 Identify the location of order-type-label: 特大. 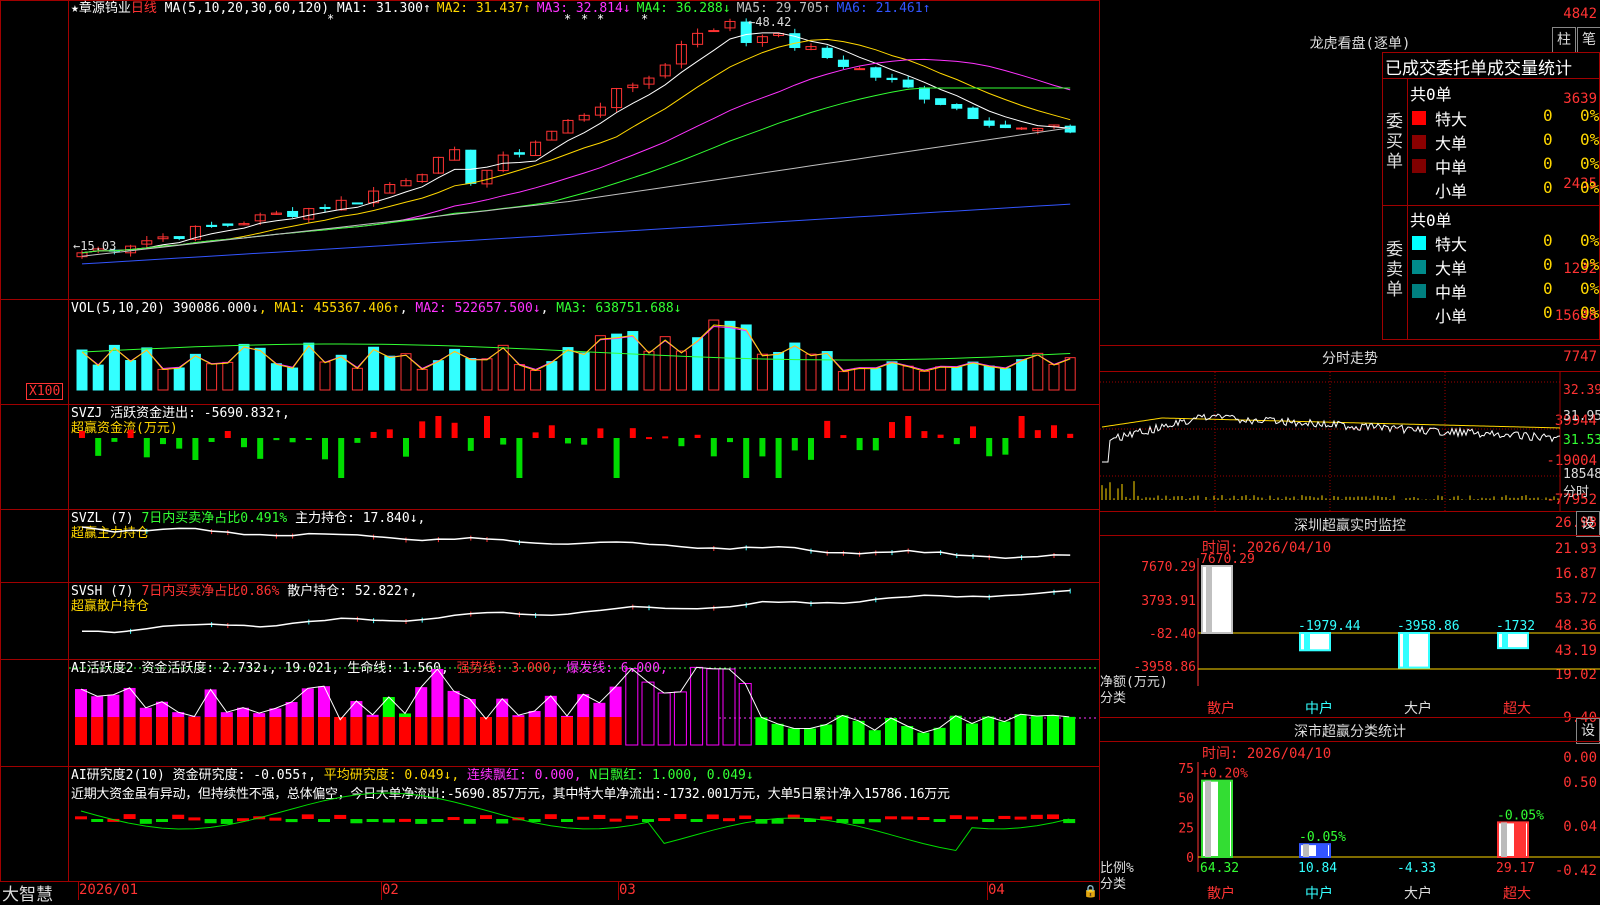
(1451, 119).